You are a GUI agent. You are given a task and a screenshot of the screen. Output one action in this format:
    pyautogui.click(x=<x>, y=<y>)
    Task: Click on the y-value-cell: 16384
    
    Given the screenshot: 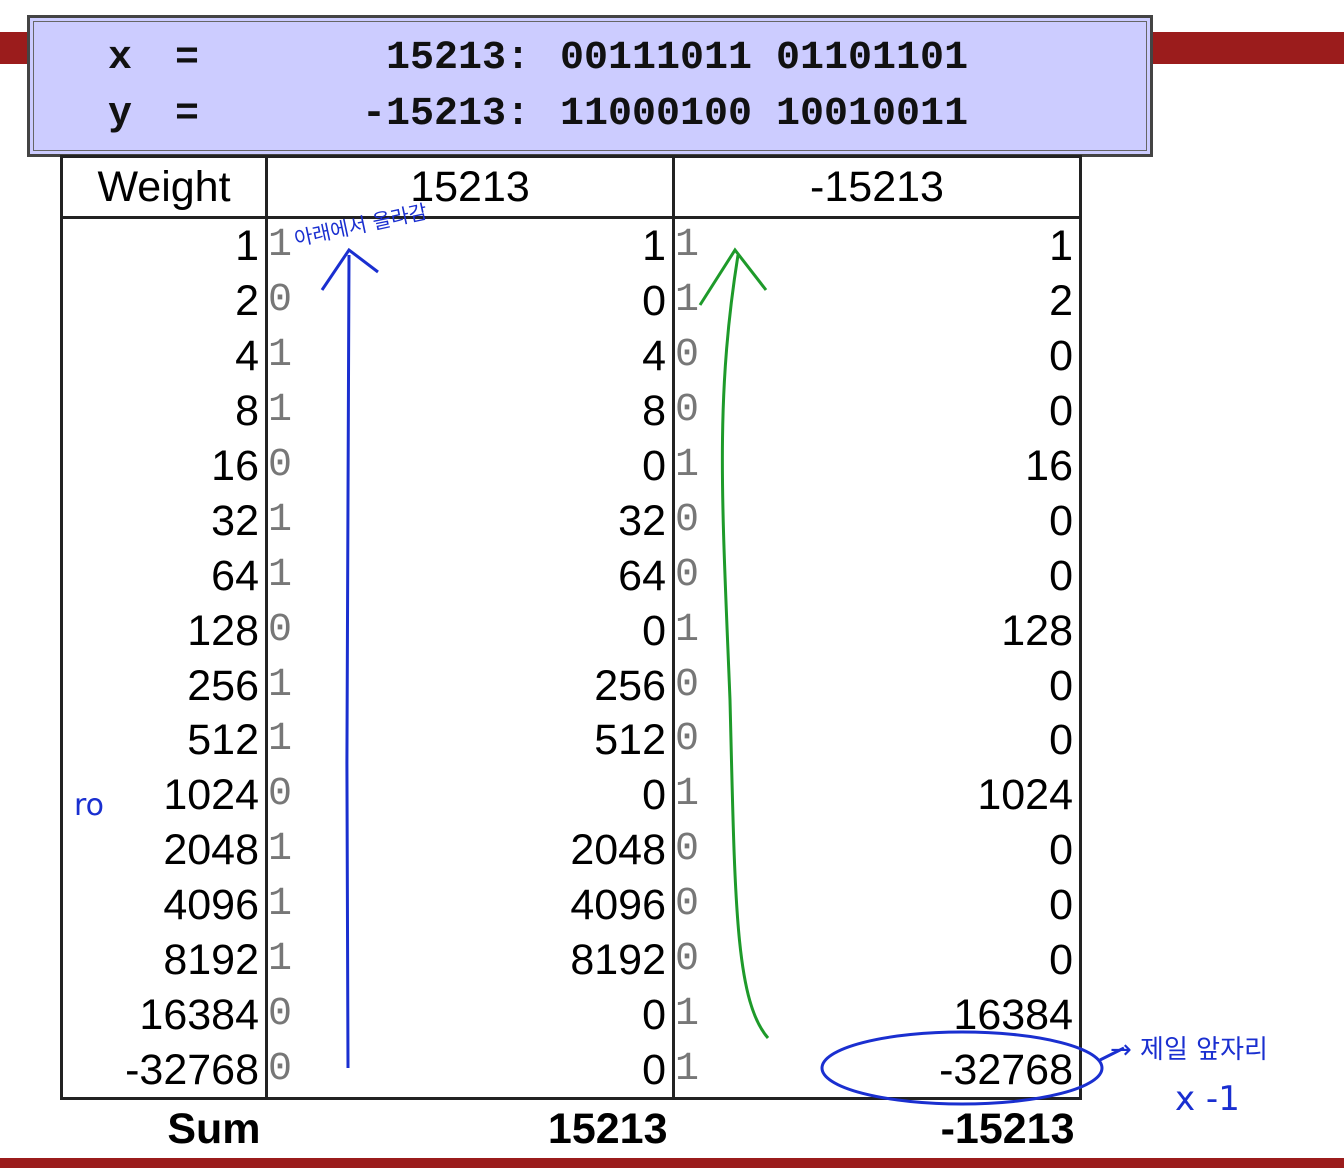 What is the action you would take?
    pyautogui.click(x=982, y=1015)
    